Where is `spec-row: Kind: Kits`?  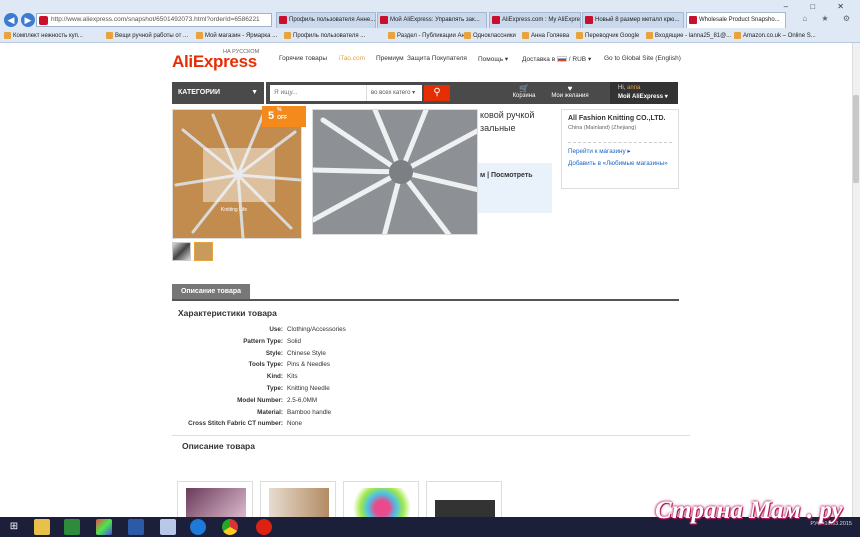
spec-row: Kind: Kits is located at coordinates (328, 377).